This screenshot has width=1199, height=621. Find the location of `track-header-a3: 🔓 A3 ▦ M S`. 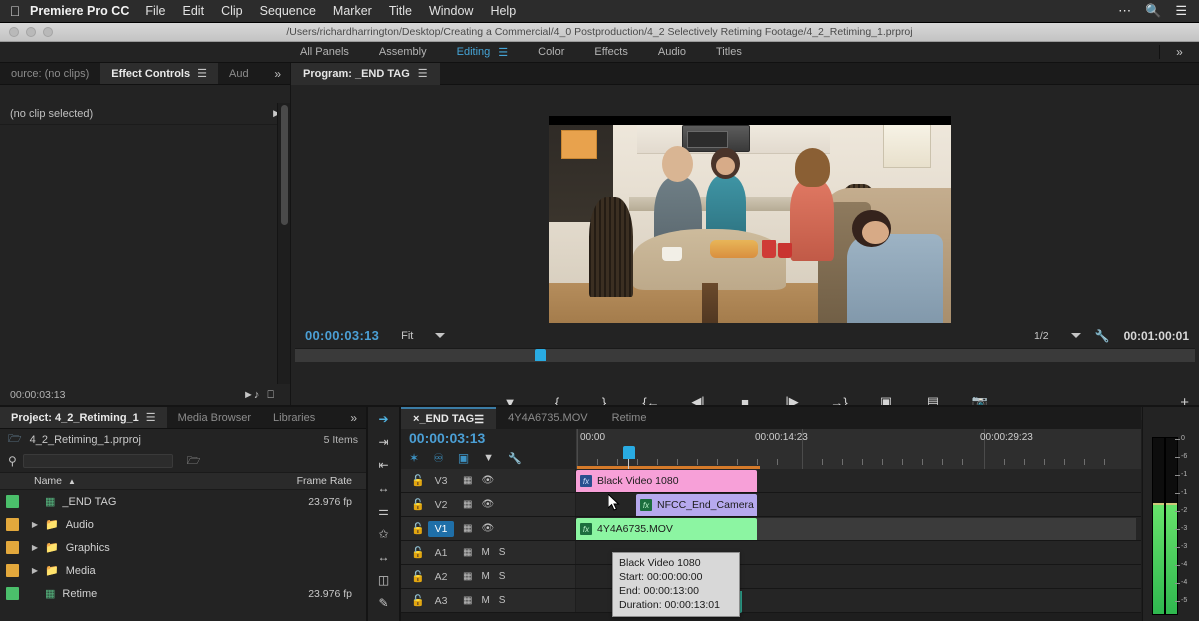

track-header-a3: 🔓 A3 ▦ M S is located at coordinates (488, 600).